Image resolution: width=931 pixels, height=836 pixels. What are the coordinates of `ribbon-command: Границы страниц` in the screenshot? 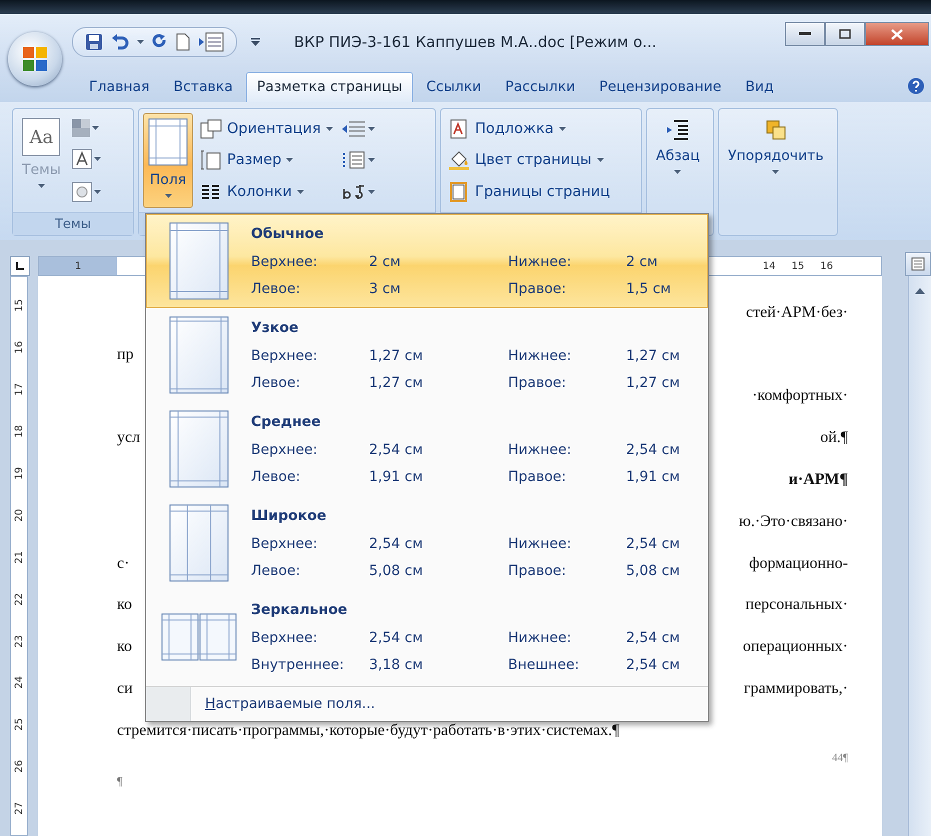 It's located at (529, 192).